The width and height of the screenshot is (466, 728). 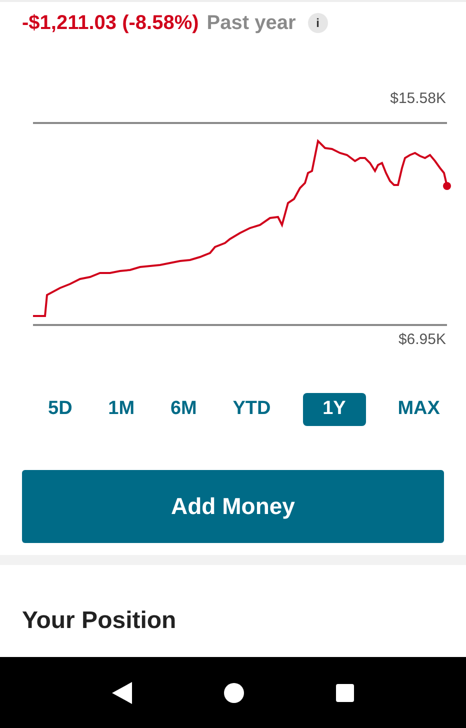 What do you see at coordinates (419, 409) in the screenshot?
I see `range-tab: MAX` at bounding box center [419, 409].